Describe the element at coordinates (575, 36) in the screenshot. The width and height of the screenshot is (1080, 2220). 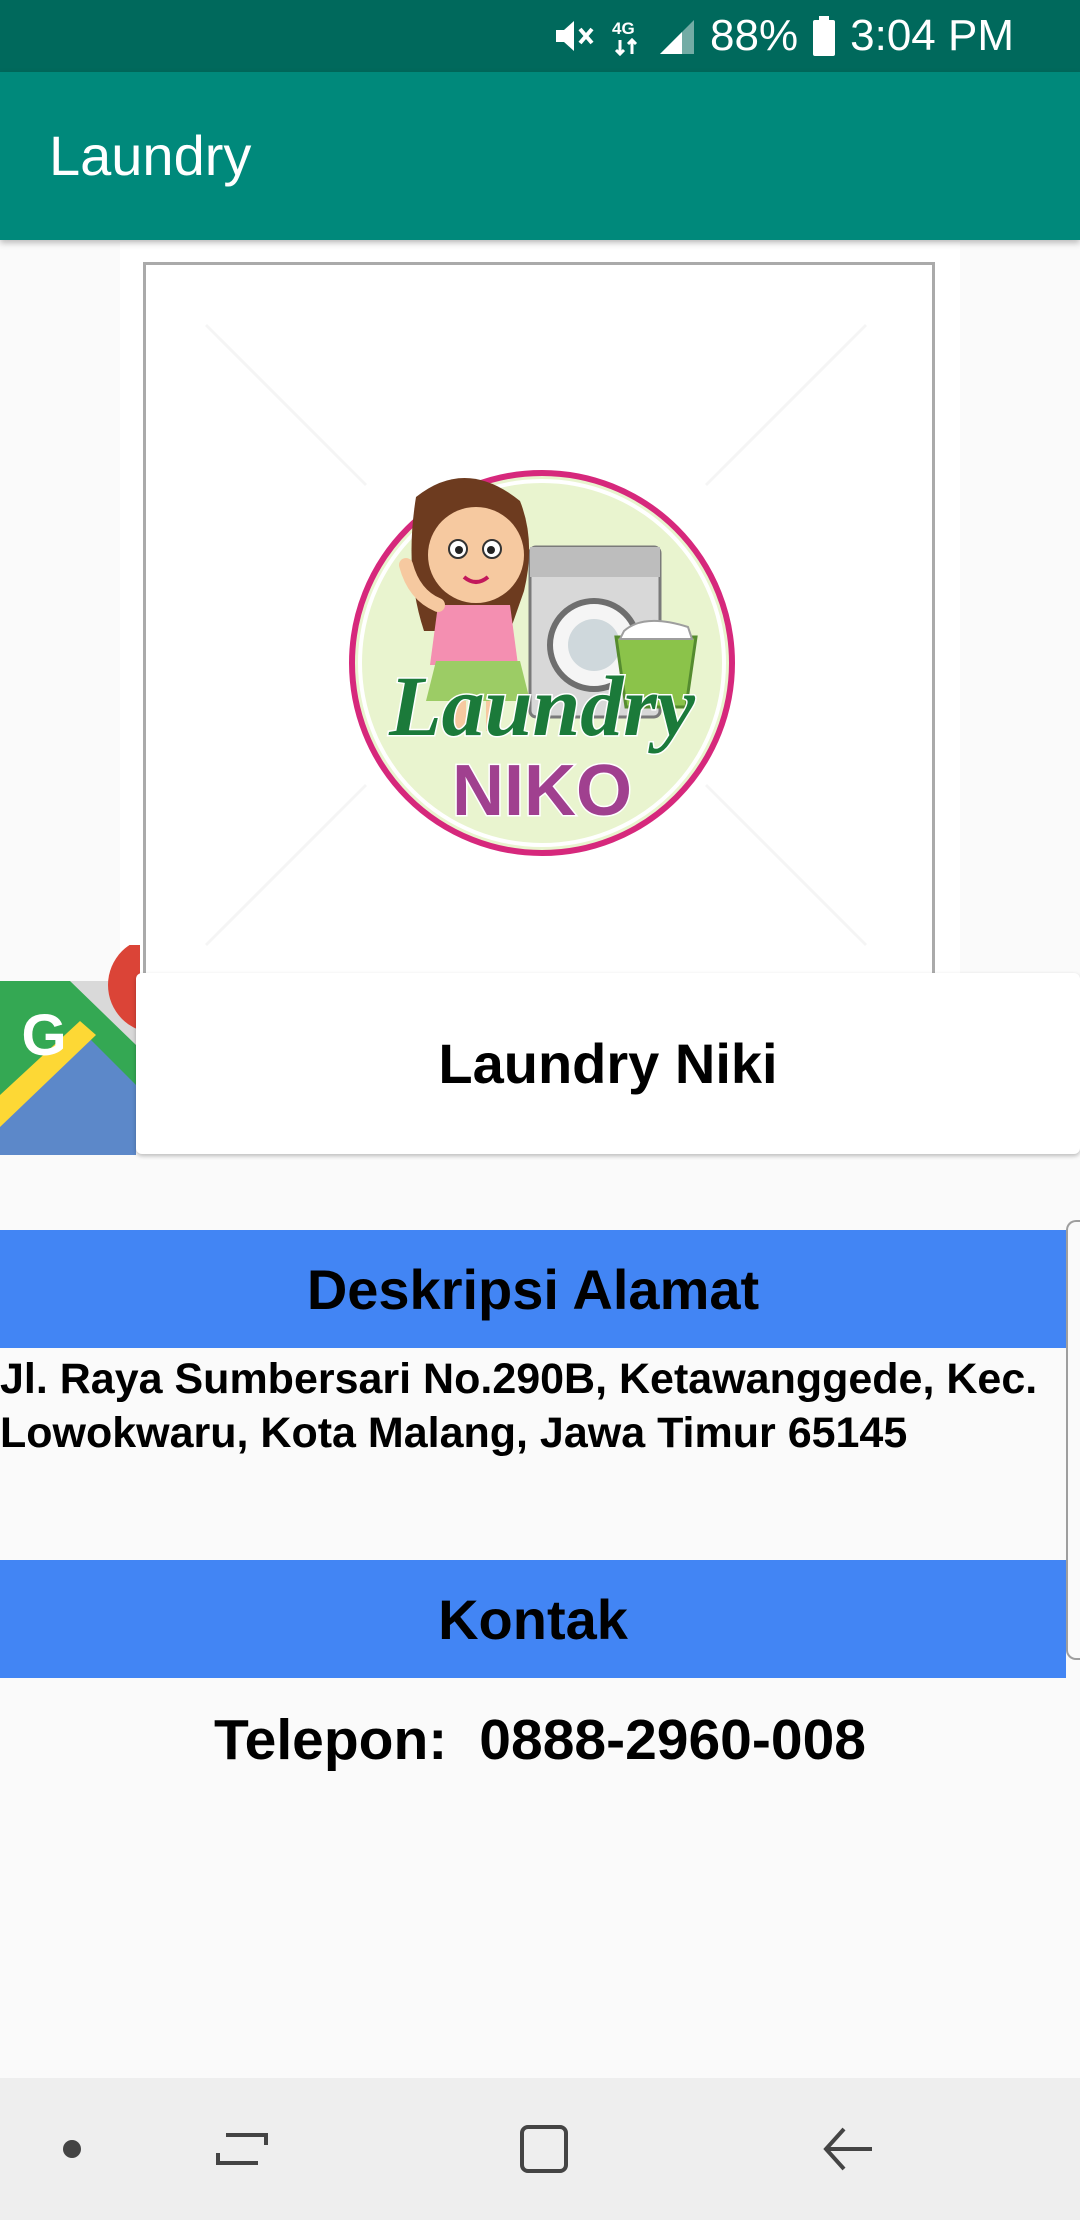
I see `mute-icon` at that location.